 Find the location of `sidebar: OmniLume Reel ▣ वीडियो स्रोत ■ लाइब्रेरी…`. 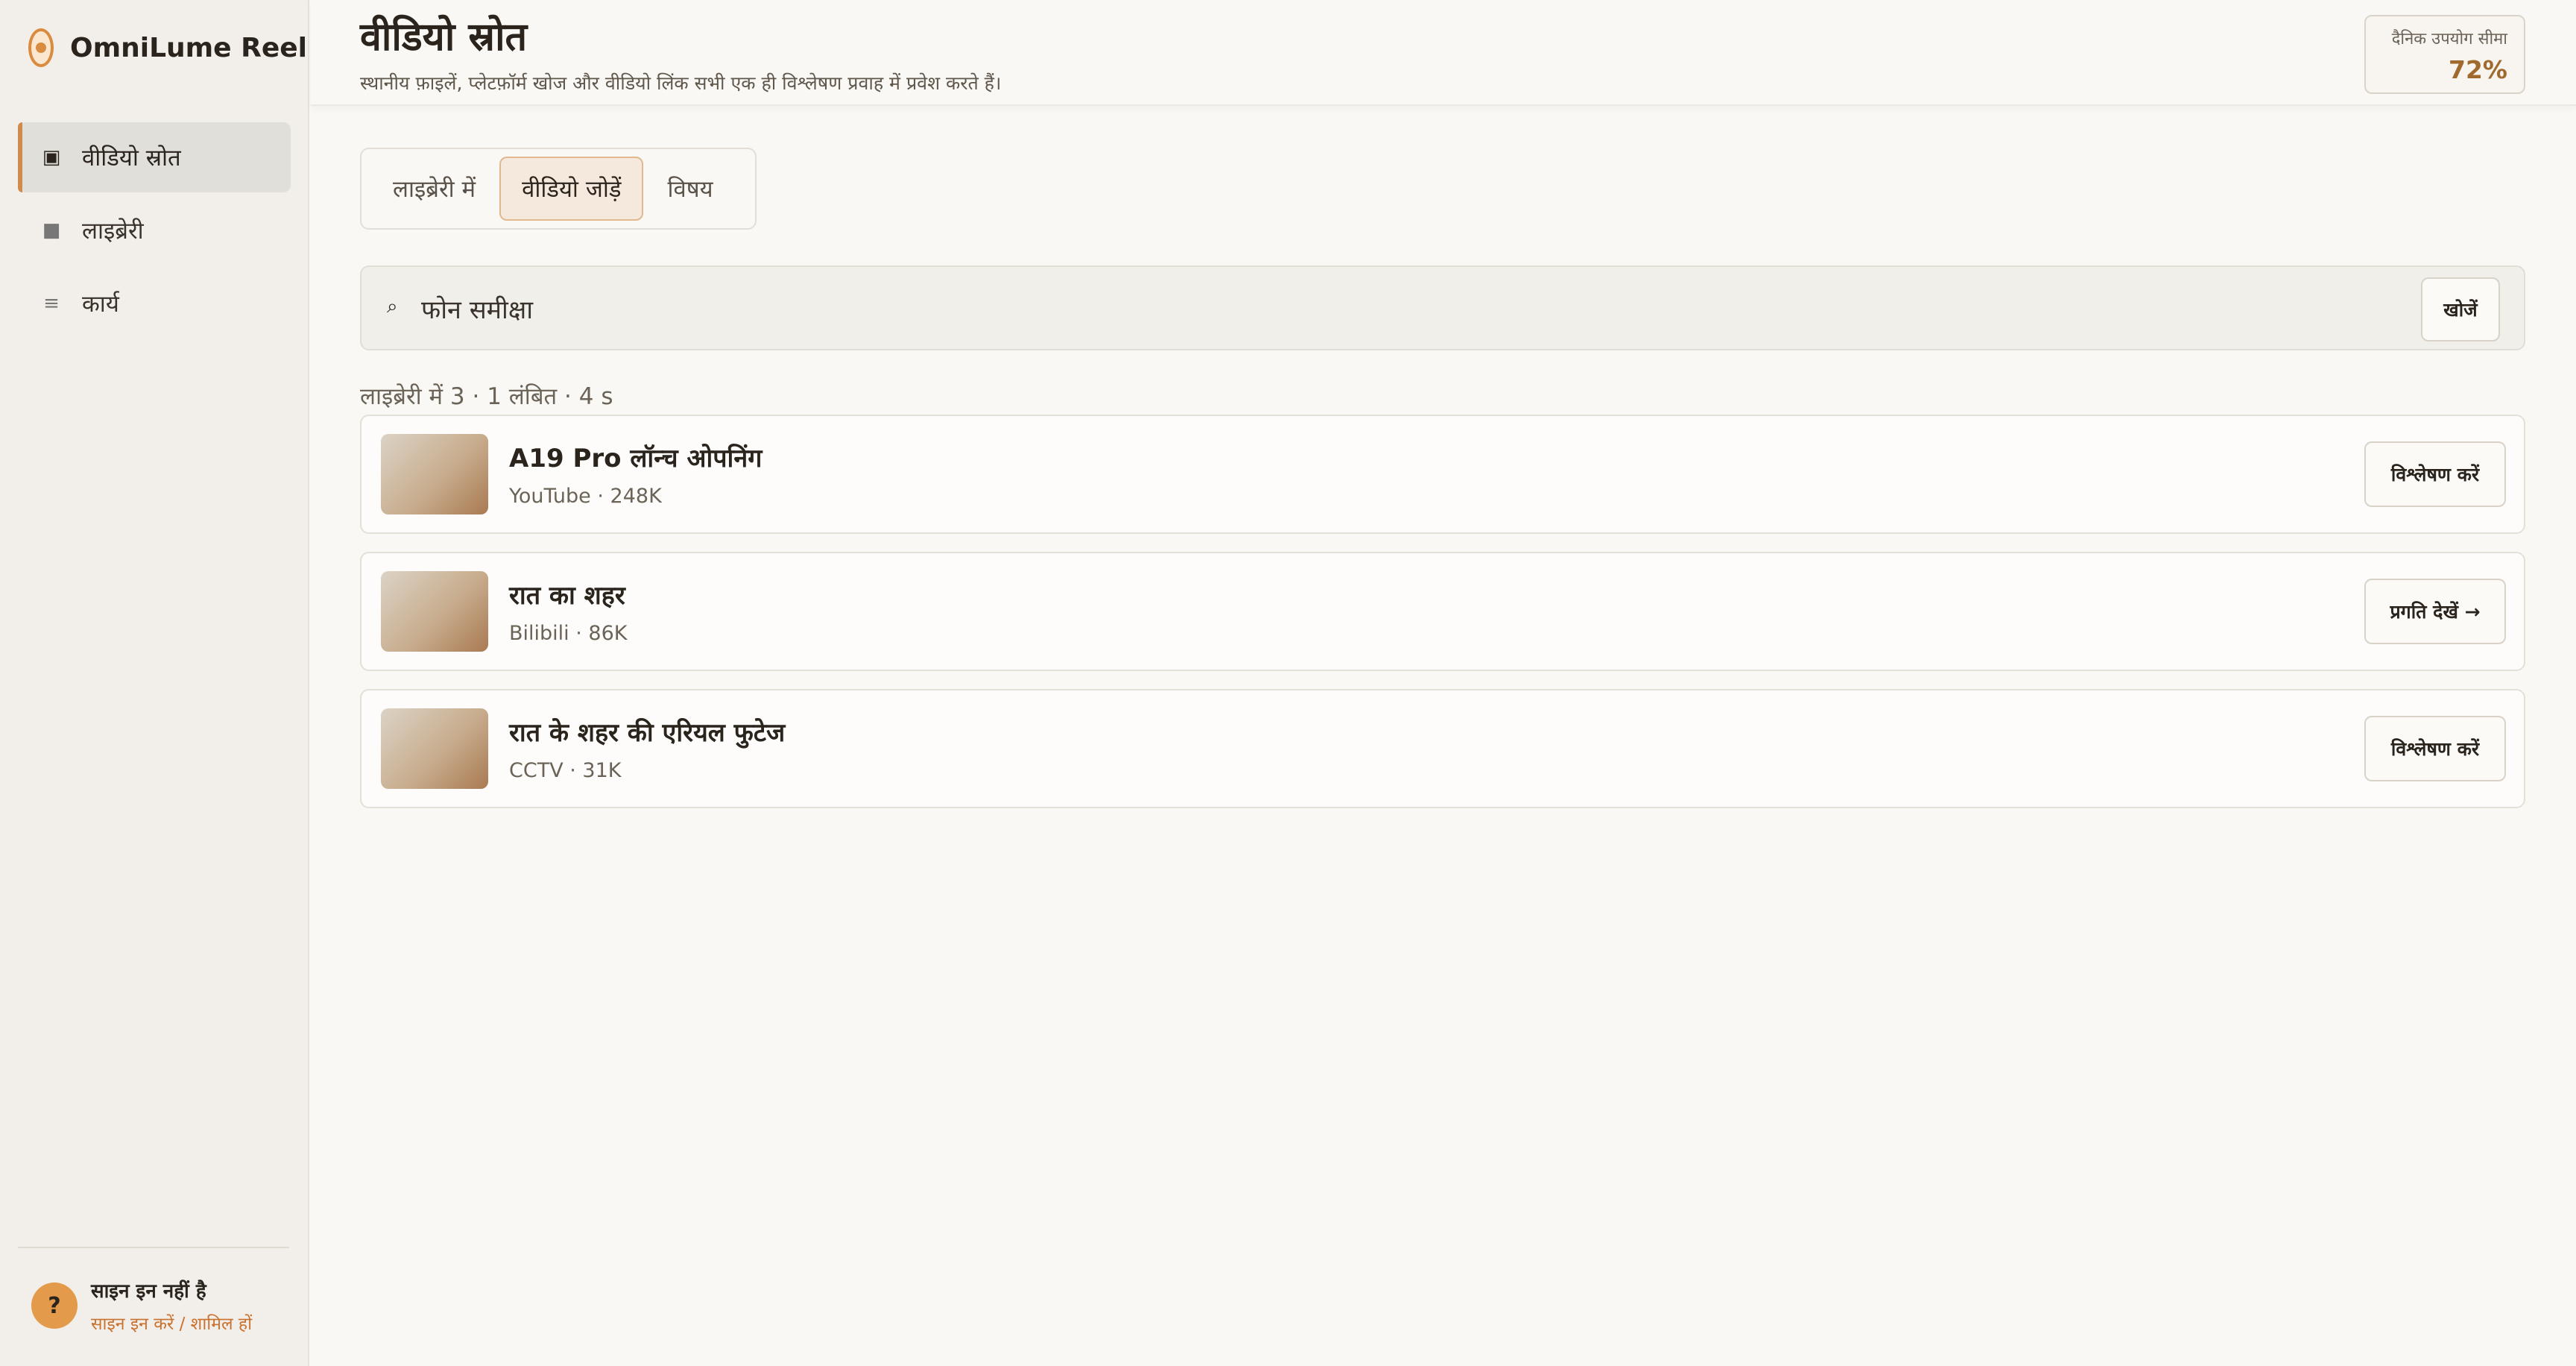

sidebar: OmniLume Reel ▣ वीडियो स्रोत ■ लाइब्रेरी… is located at coordinates (154, 683).